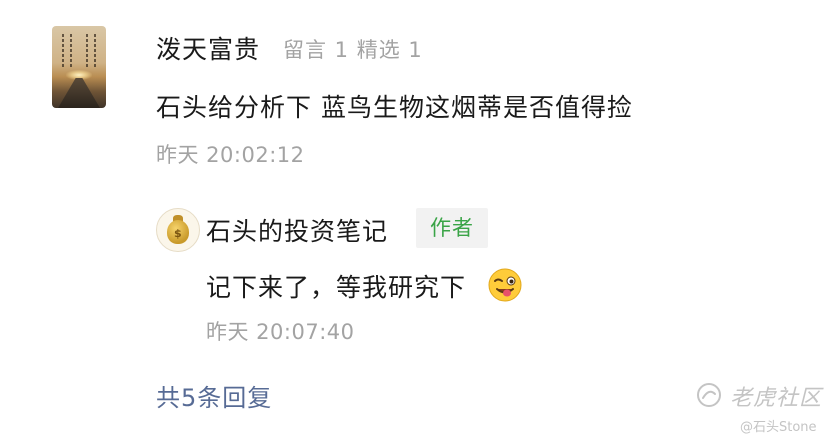 This screenshot has height=444, width=830. What do you see at coordinates (353, 50) in the screenshot?
I see `commenter-stats: 留言 1 精选 1` at bounding box center [353, 50].